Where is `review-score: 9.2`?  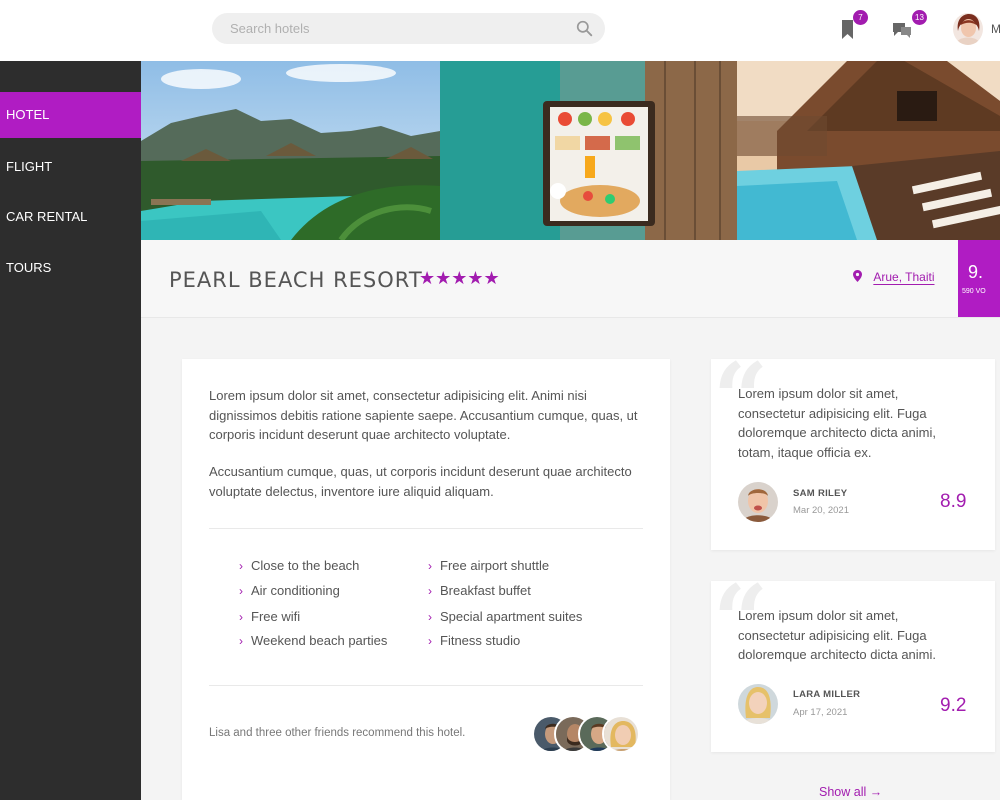 review-score: 9.2 is located at coordinates (953, 705).